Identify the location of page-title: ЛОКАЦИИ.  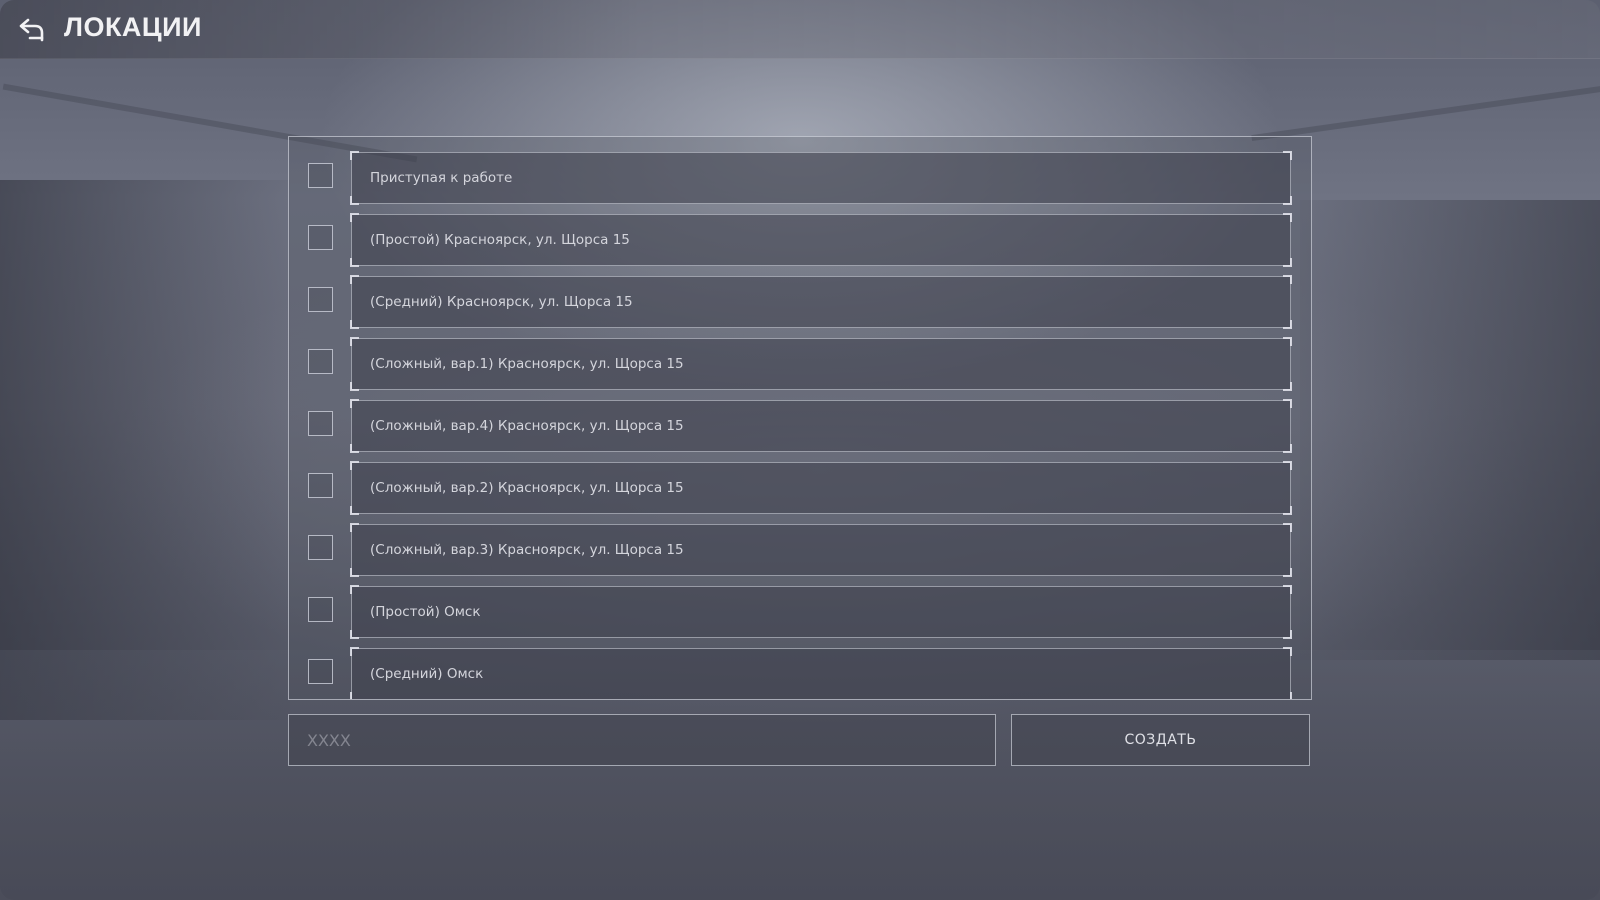
(133, 27).